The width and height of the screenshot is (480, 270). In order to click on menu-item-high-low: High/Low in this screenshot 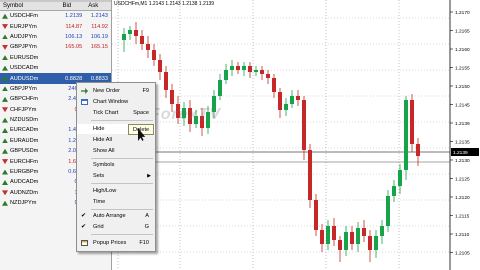, I will do `click(116, 191)`.